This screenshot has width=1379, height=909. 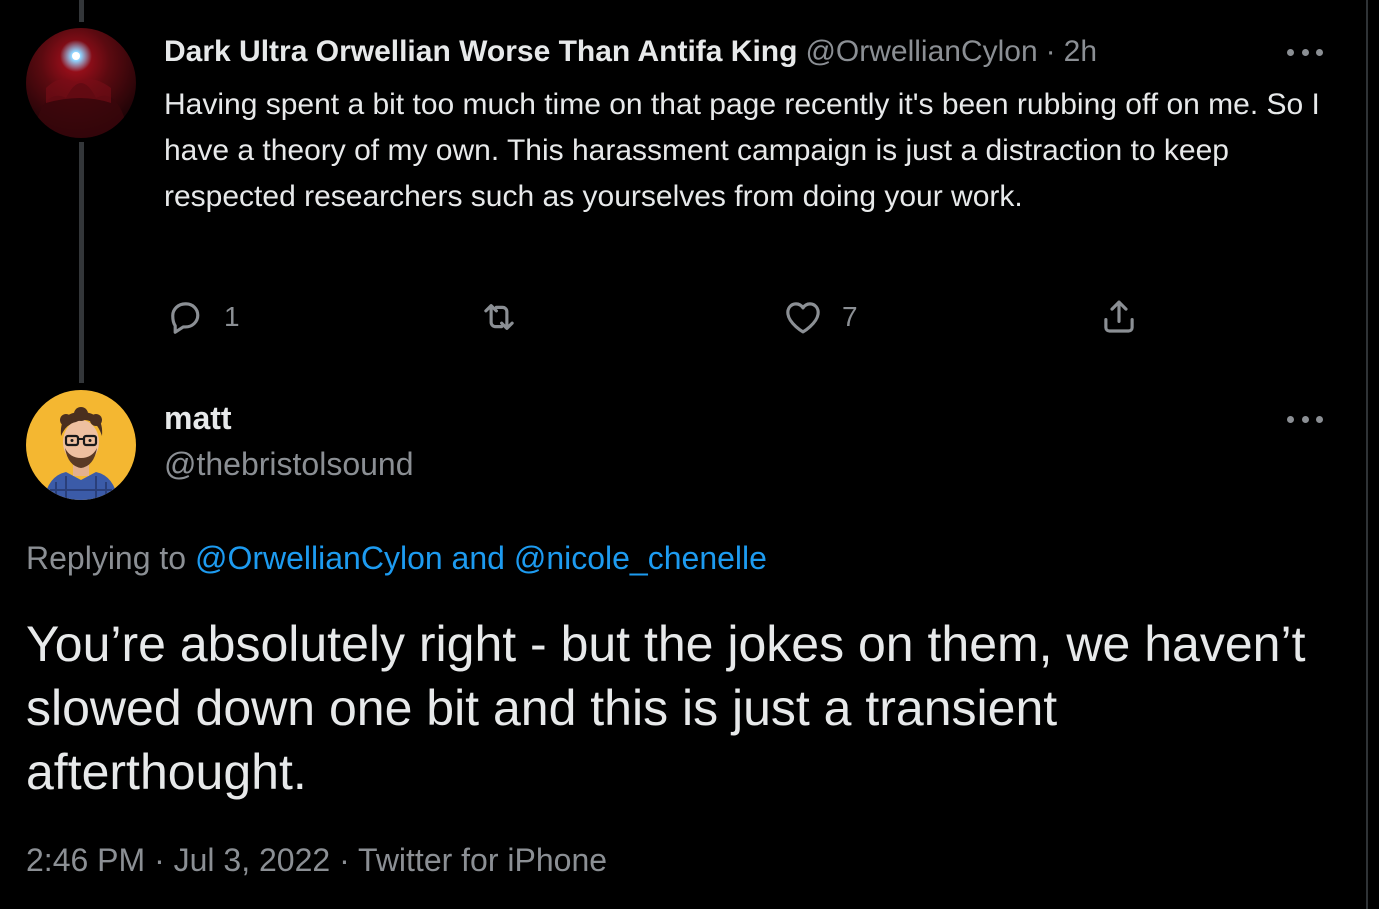 What do you see at coordinates (106, 558) in the screenshot?
I see `replying-prefix: Replying to` at bounding box center [106, 558].